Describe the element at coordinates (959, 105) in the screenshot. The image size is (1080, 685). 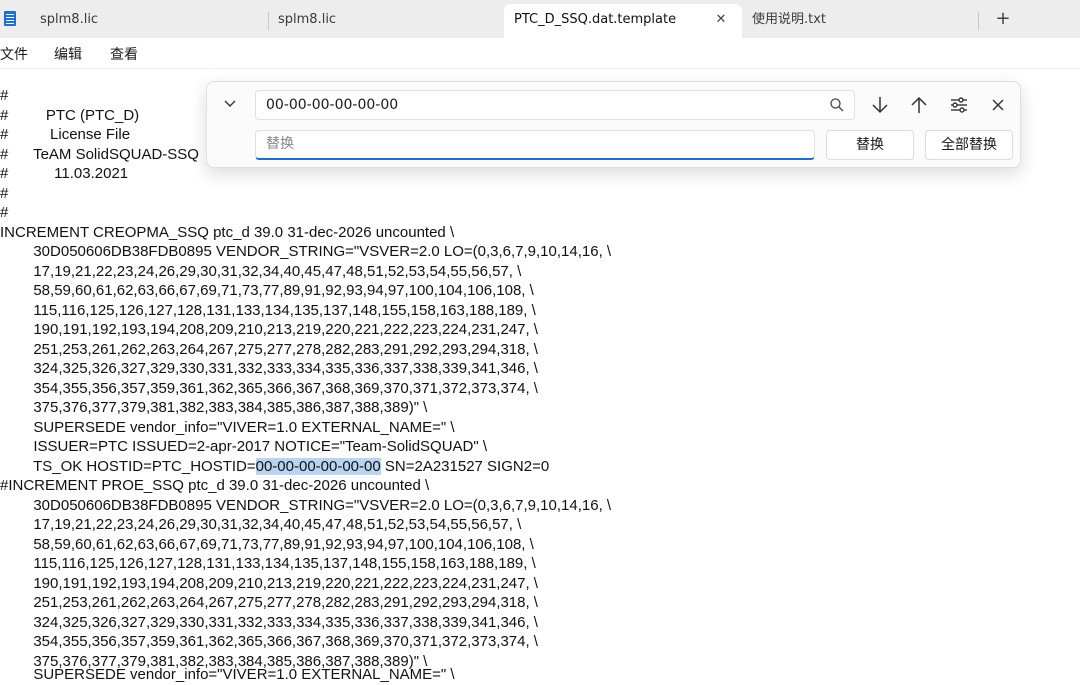
I see `search-options-sliders-icon` at that location.